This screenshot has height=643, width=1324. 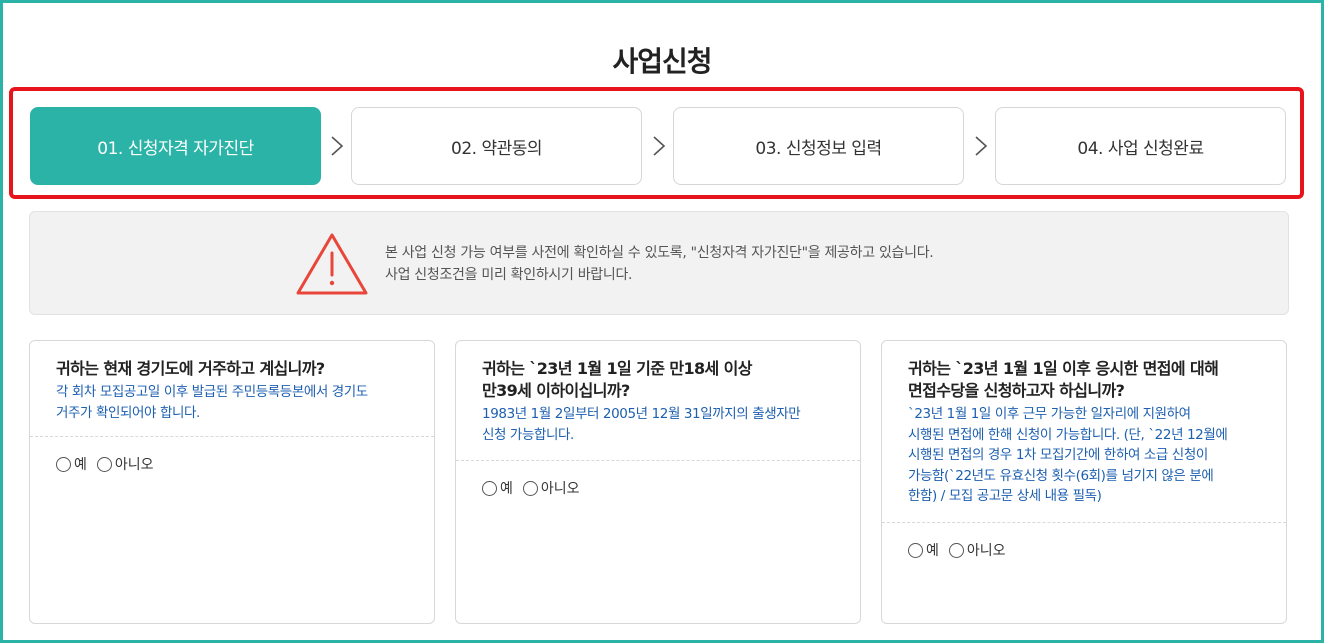 What do you see at coordinates (212, 392) in the screenshot?
I see `description-line: 각 회차 모집공고일 이후 발급된 주민등록등본에서 경기도` at bounding box center [212, 392].